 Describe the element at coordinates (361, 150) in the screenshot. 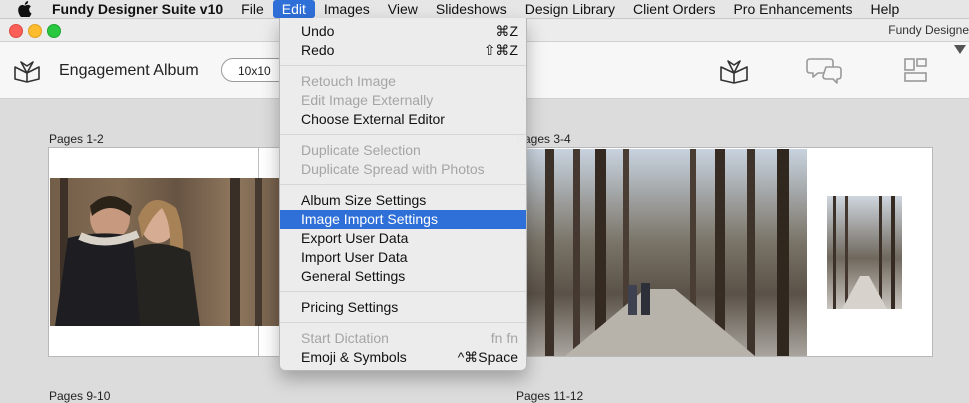

I see `menu-item-duplicate-selection: Duplicate Selection` at that location.